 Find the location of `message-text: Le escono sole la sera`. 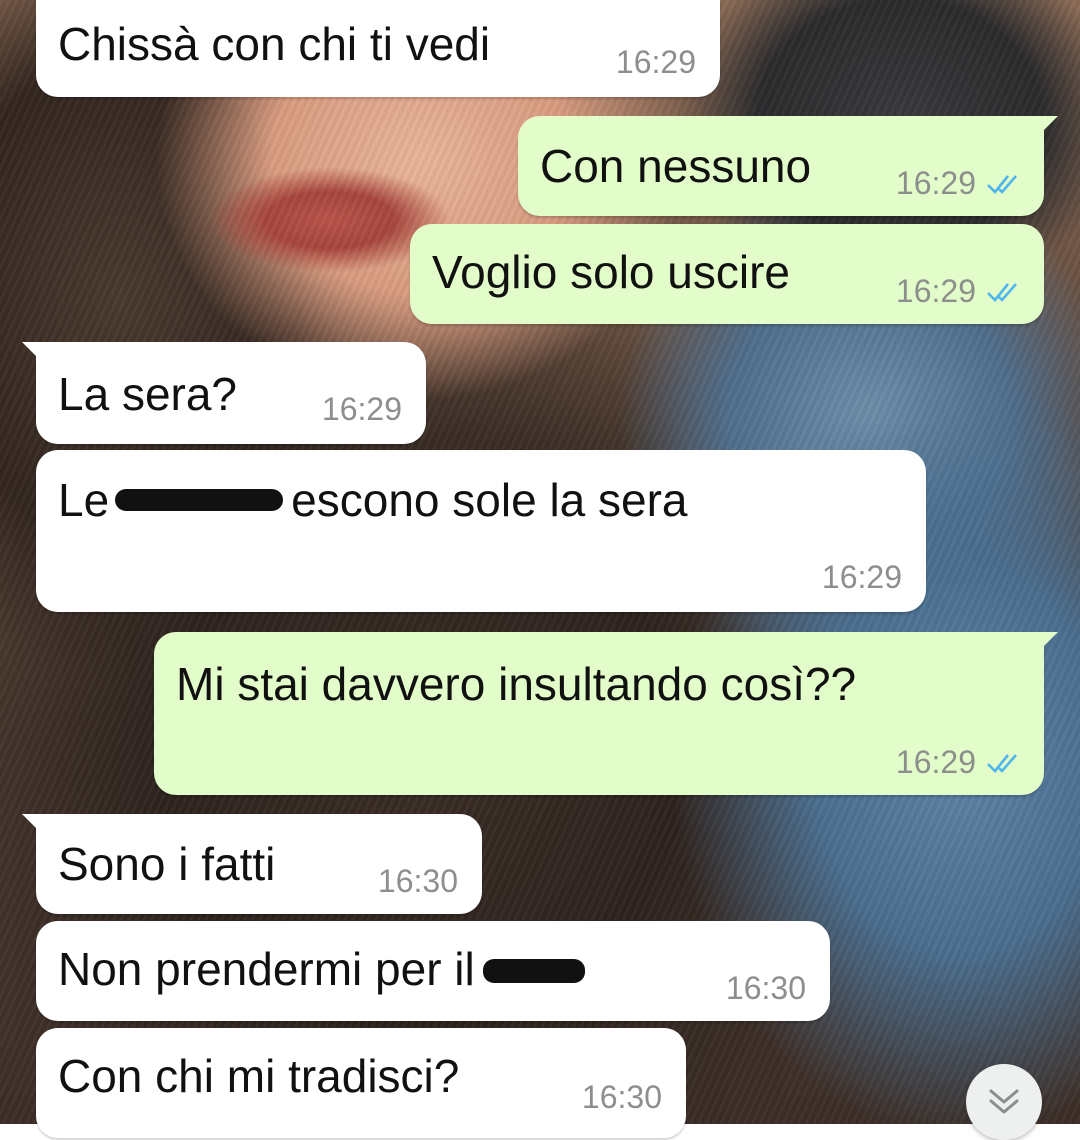

message-text: Le escono sole la sera is located at coordinates (373, 500).